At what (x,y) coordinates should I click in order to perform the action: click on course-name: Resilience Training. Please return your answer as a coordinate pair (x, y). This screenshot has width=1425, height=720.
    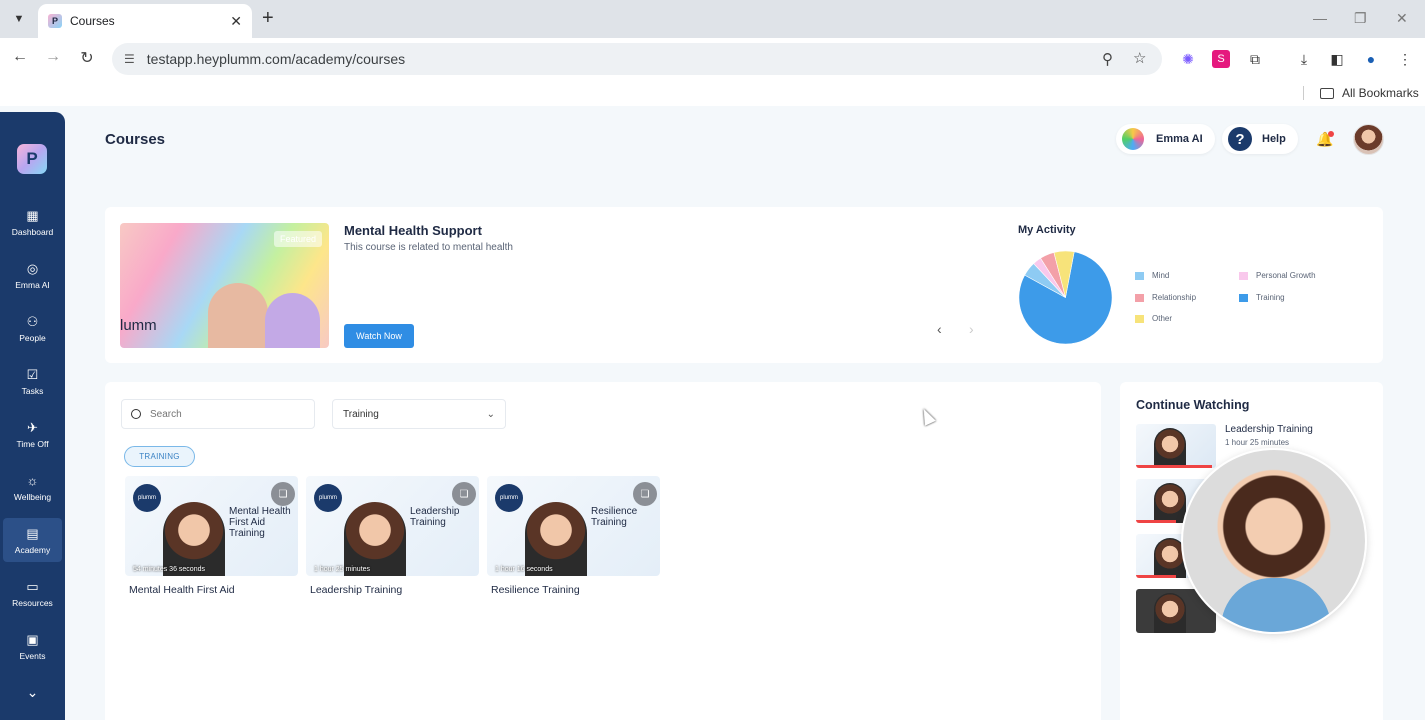
    Looking at the image, I should click on (575, 590).